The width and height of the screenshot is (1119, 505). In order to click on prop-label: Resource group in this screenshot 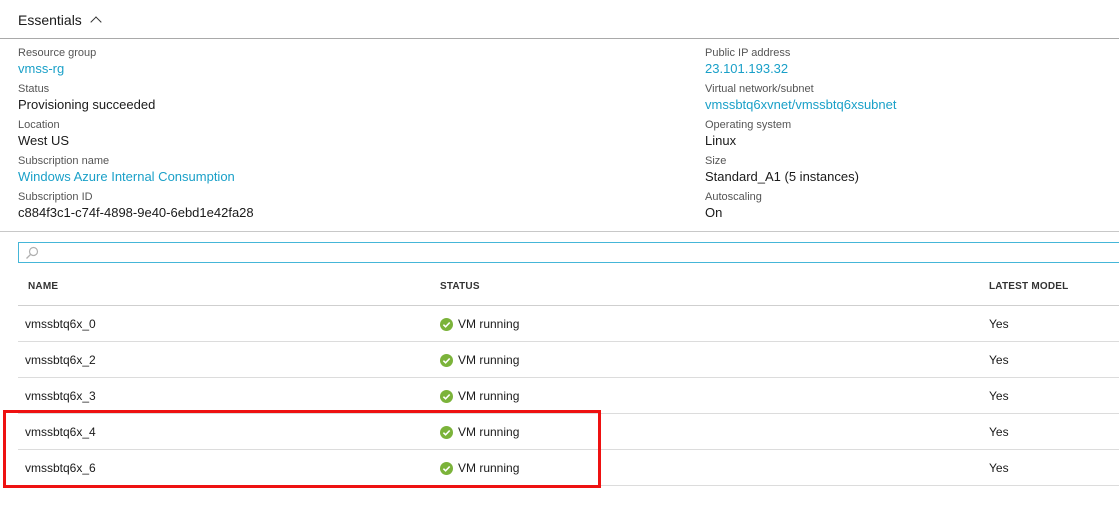, I will do `click(57, 53)`.